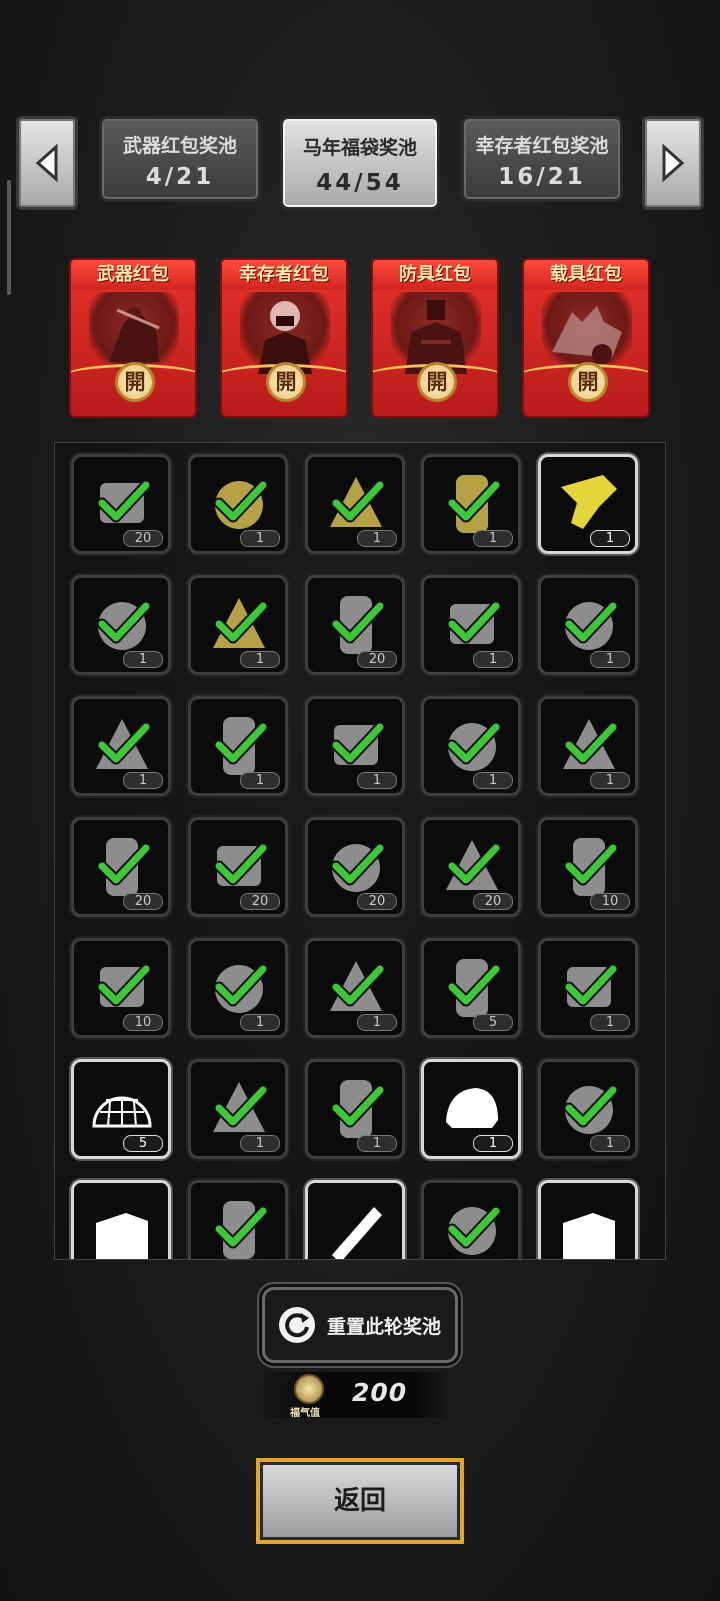 The width and height of the screenshot is (720, 1601). I want to click on luck-value-display: 福气值 200, so click(357, 1395).